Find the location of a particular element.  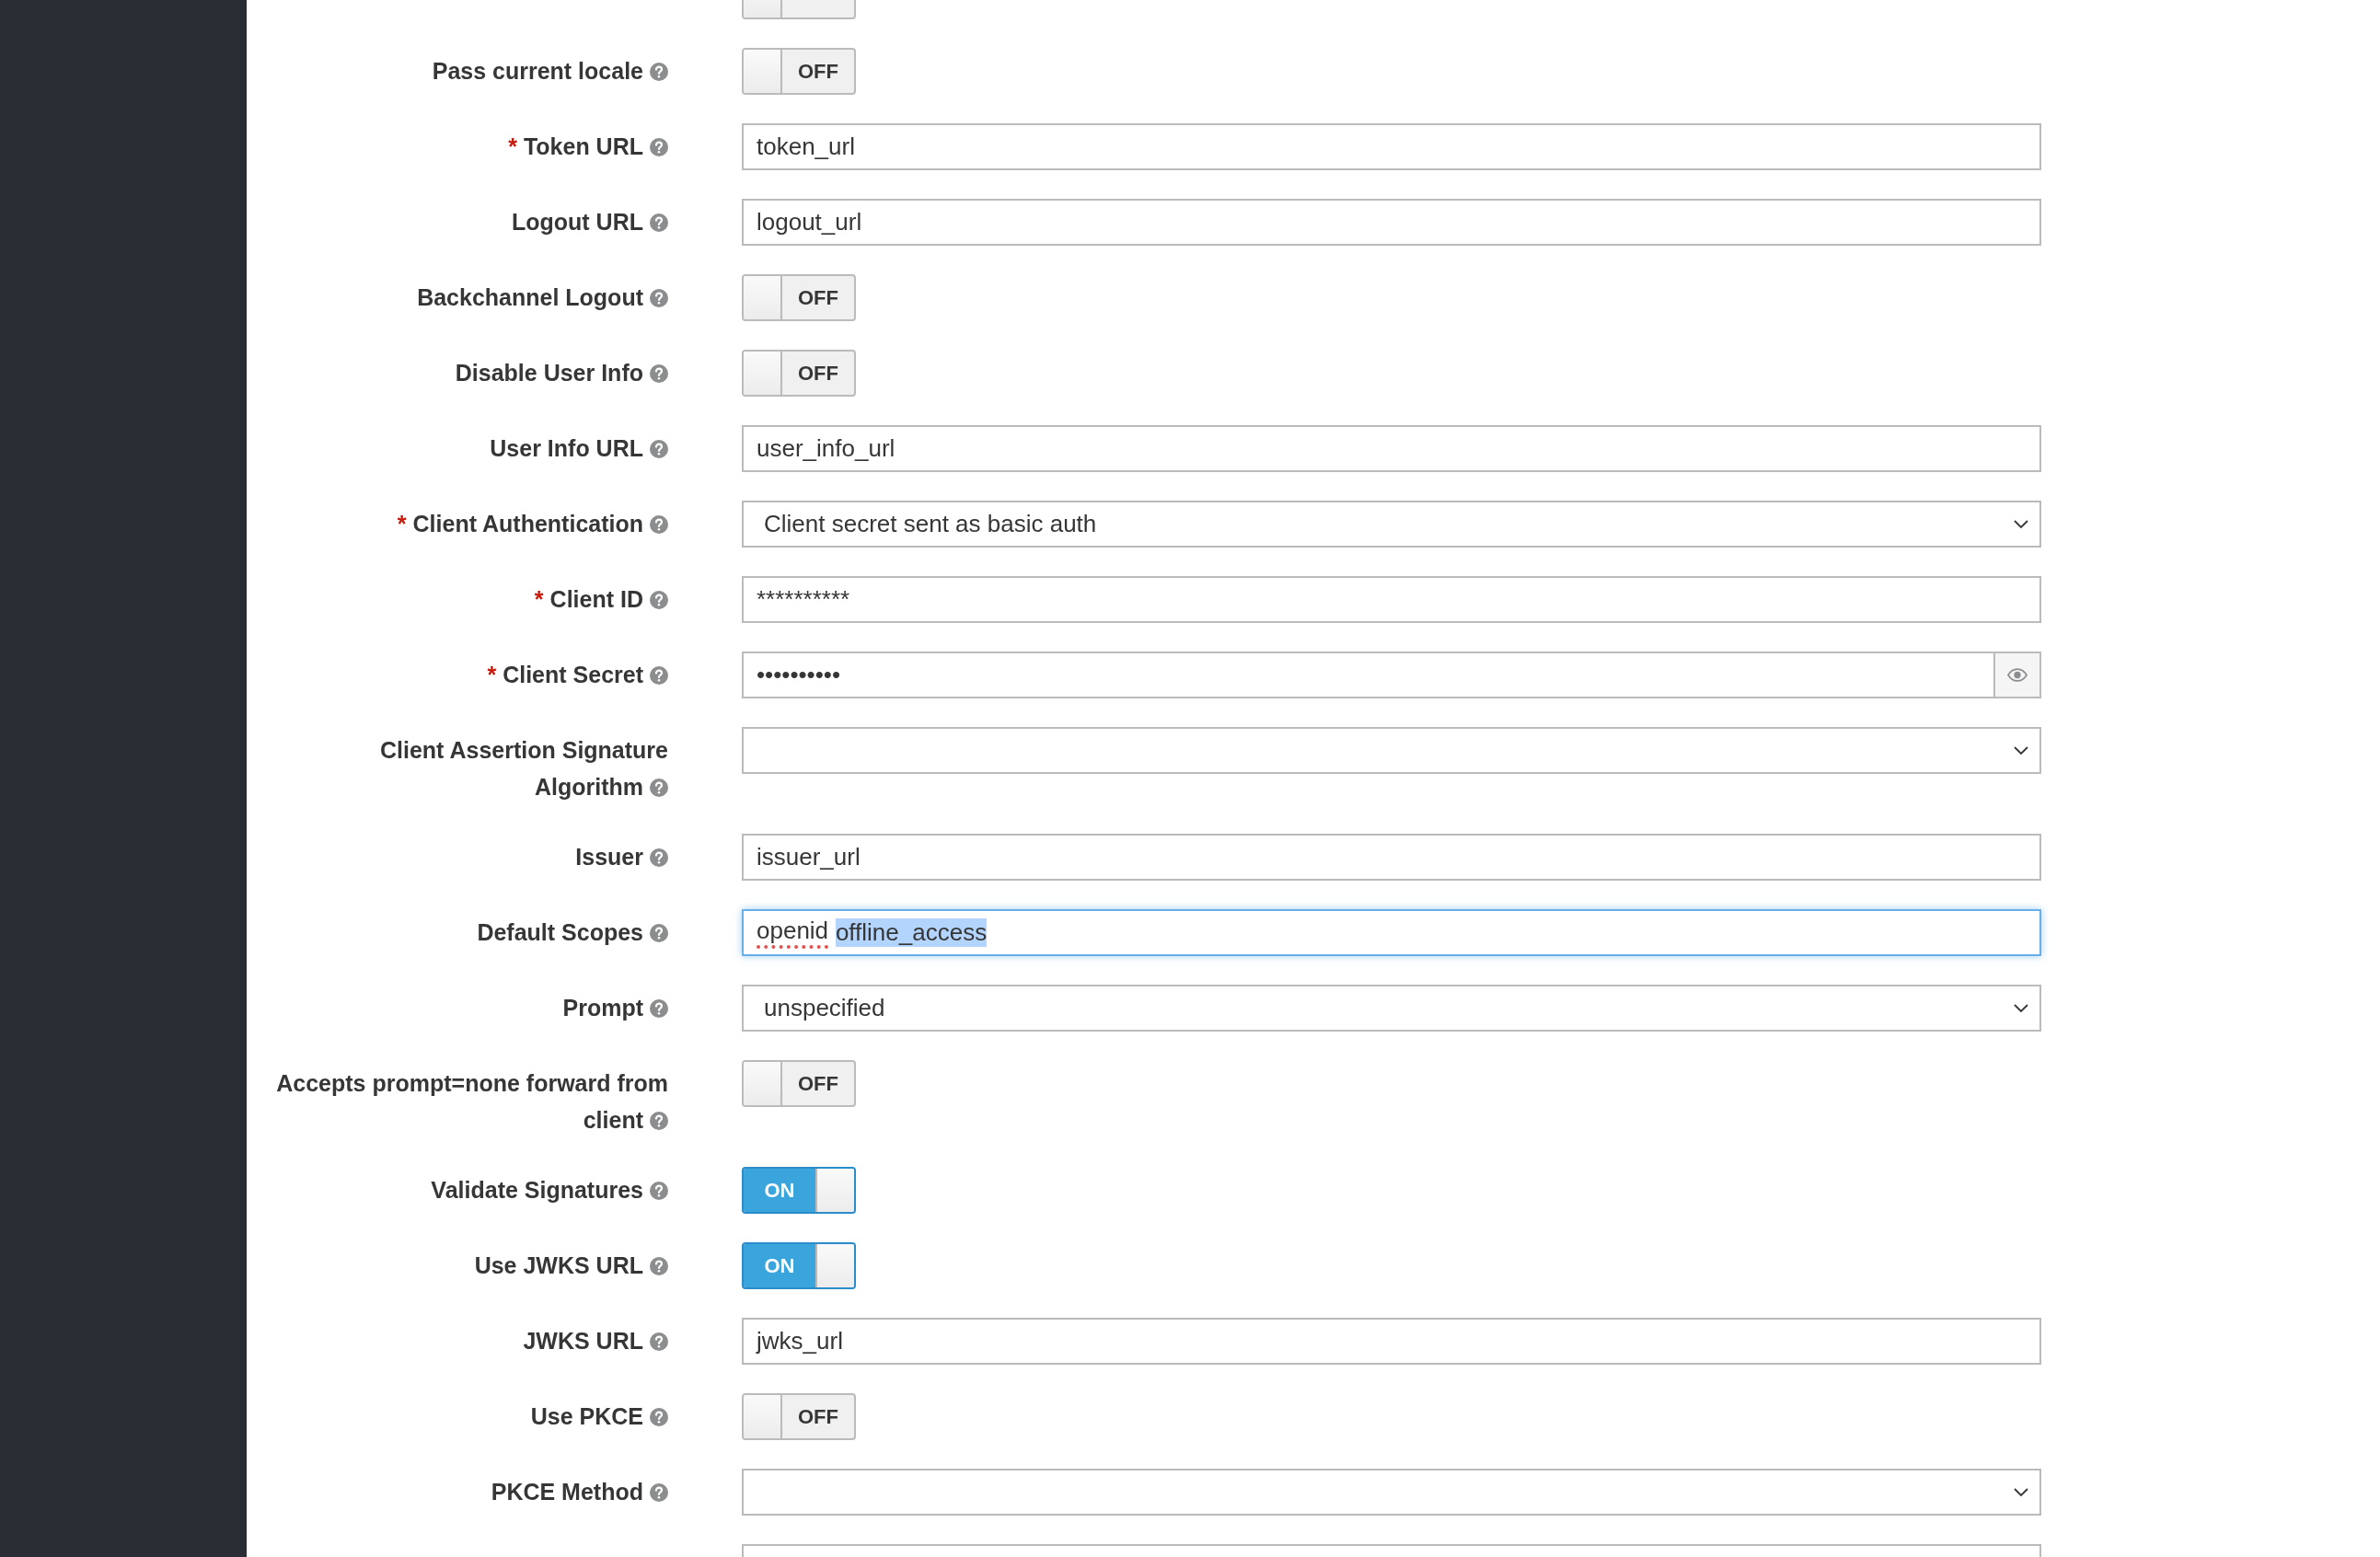

field-label: Use PKCE is located at coordinates (599, 1416).